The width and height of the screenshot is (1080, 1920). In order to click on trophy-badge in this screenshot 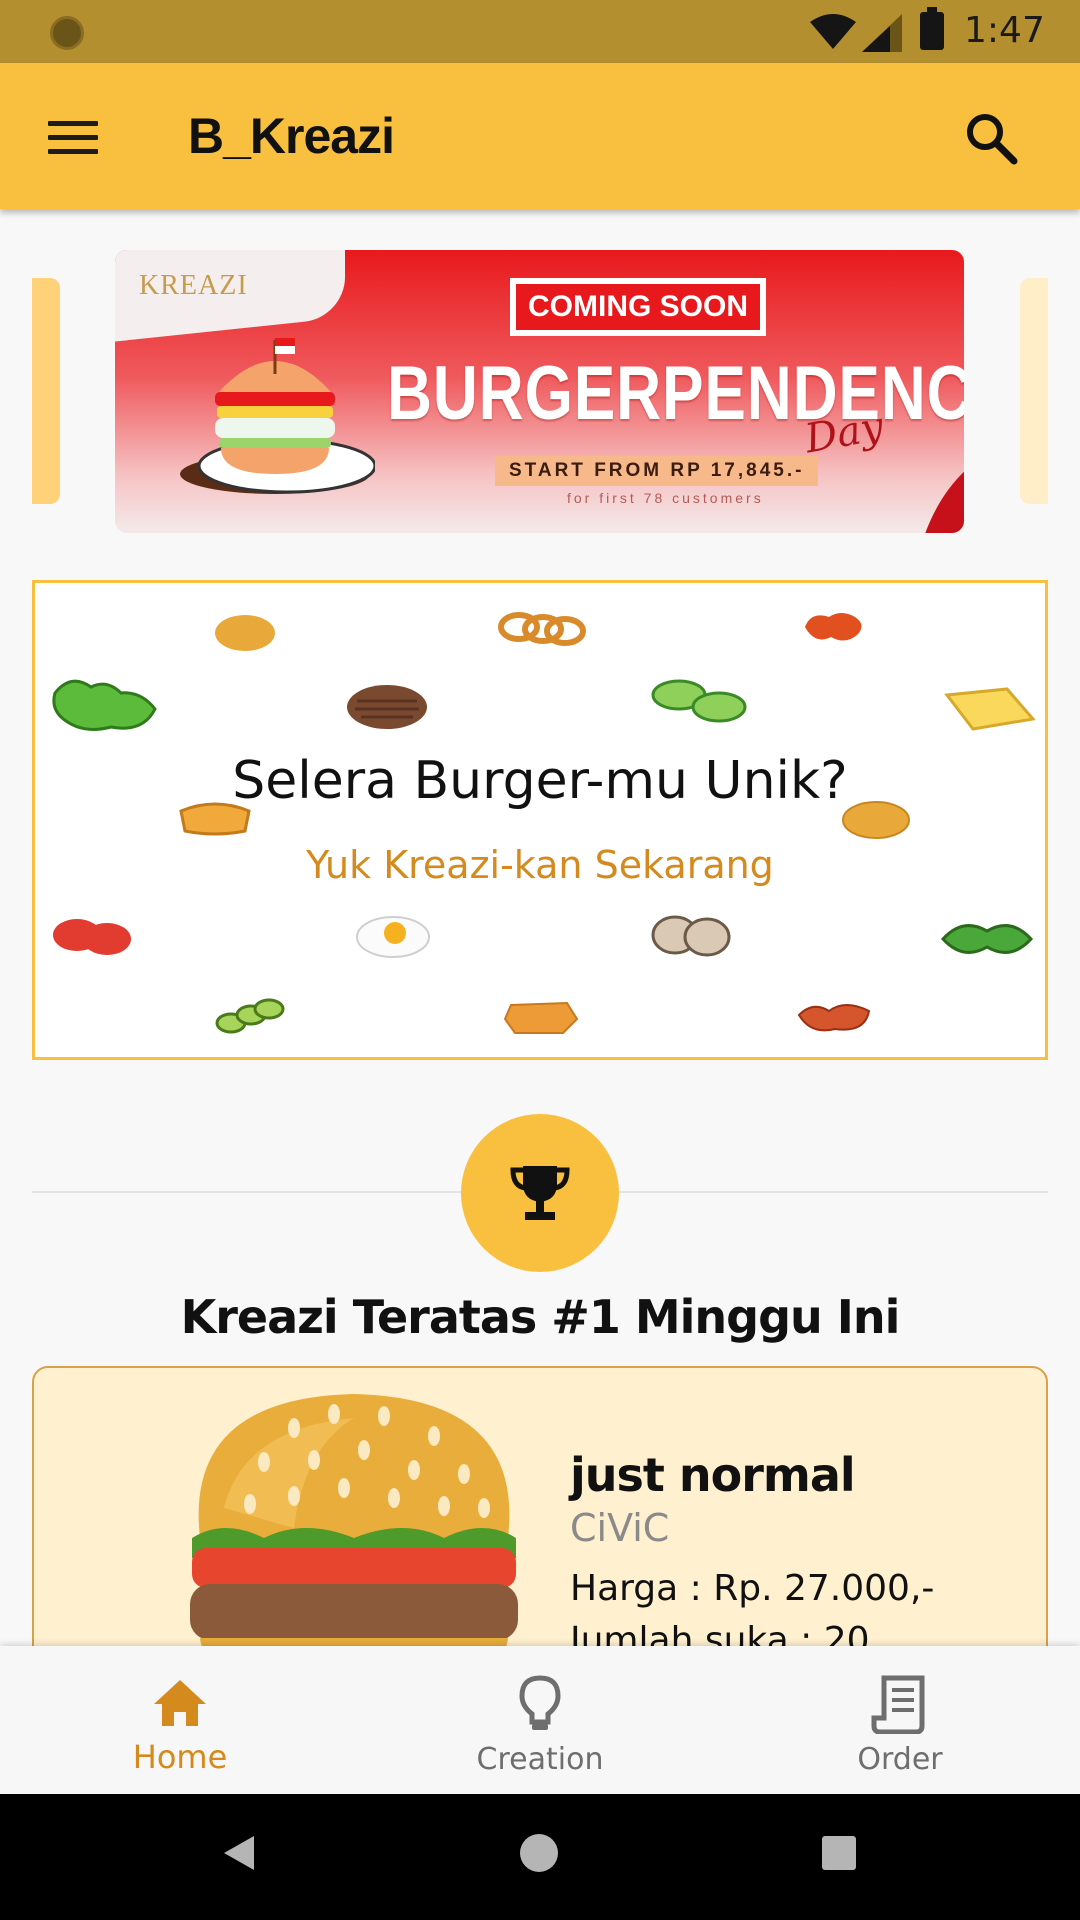, I will do `click(540, 1193)`.